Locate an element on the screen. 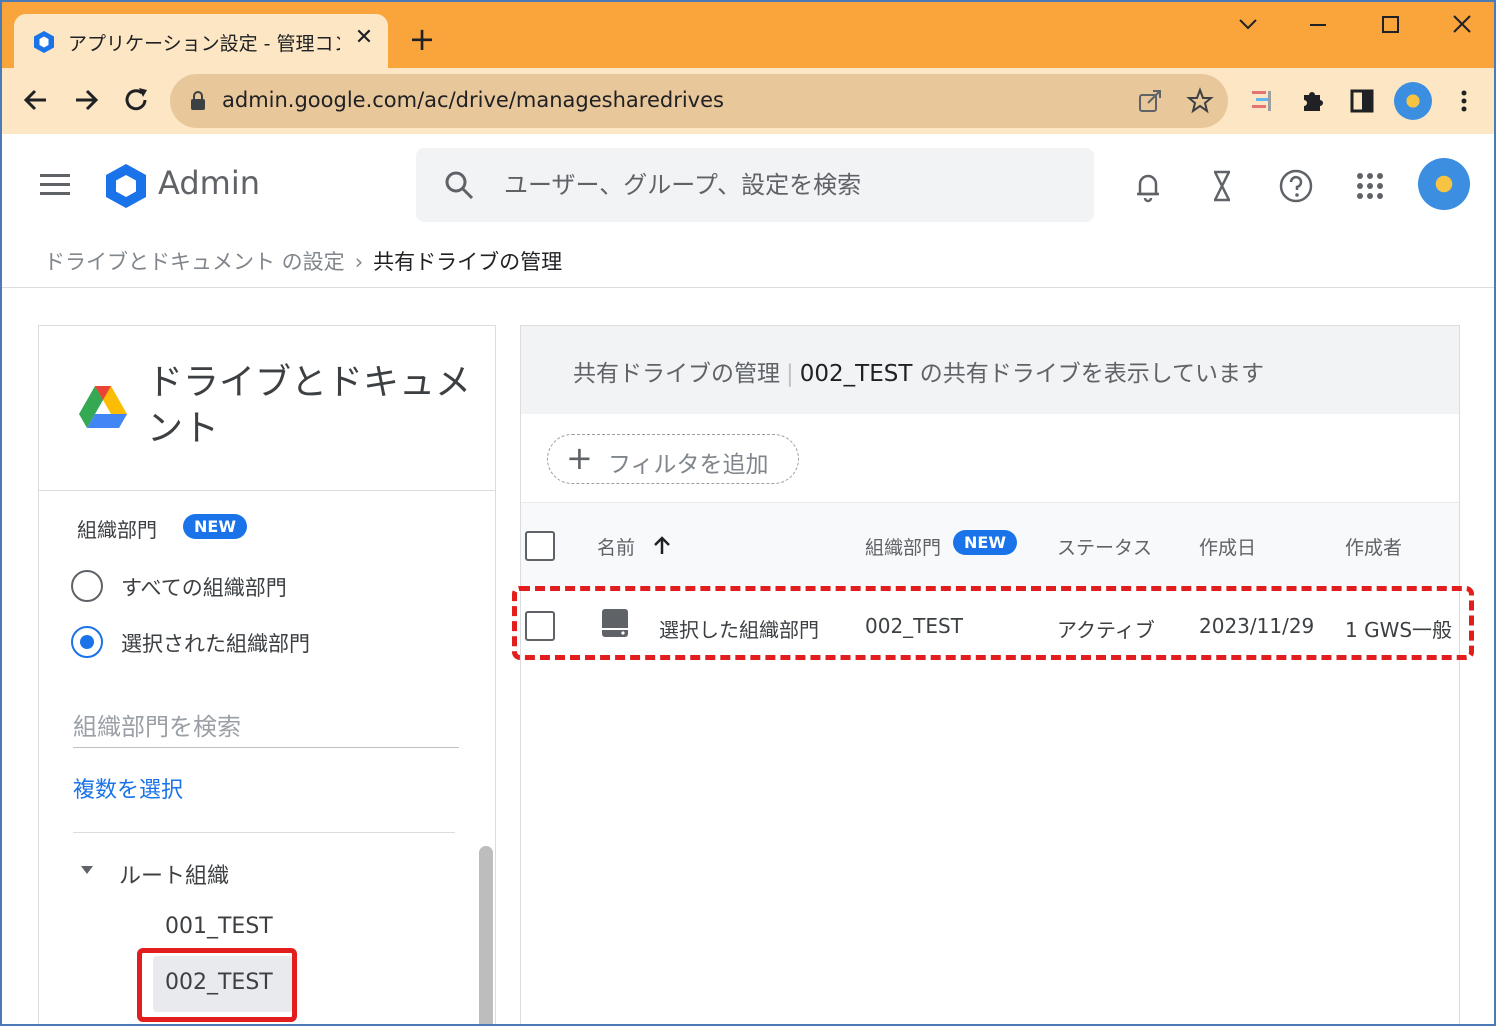 This screenshot has width=1496, height=1026. forward-arrow-icon is located at coordinates (86, 100).